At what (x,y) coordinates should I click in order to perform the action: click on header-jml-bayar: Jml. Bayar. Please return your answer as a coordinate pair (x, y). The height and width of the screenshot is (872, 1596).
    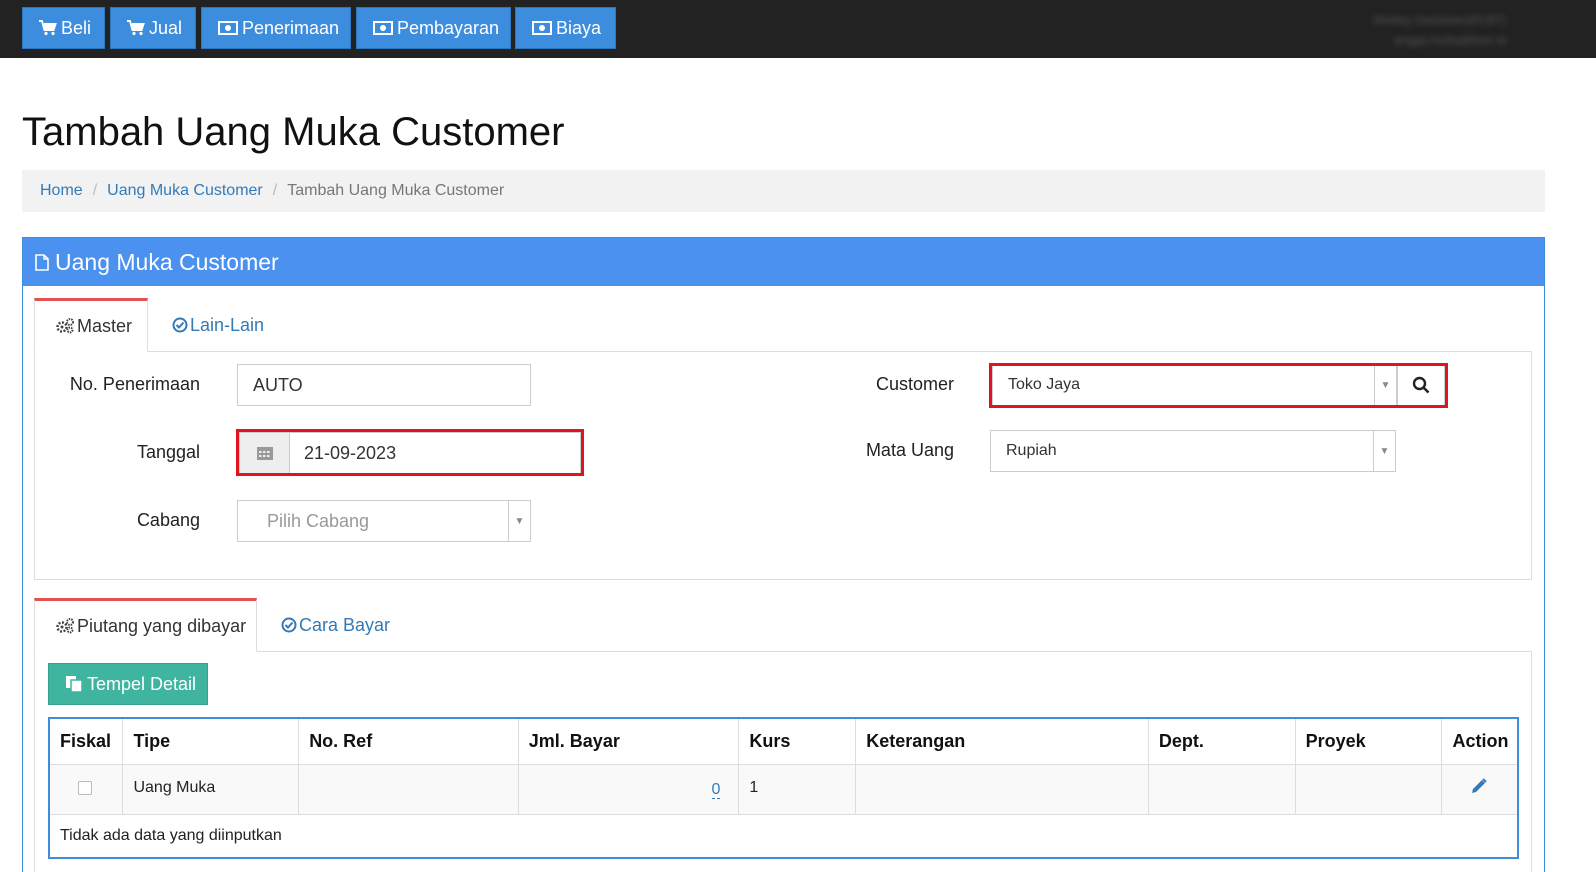
    Looking at the image, I should click on (629, 741).